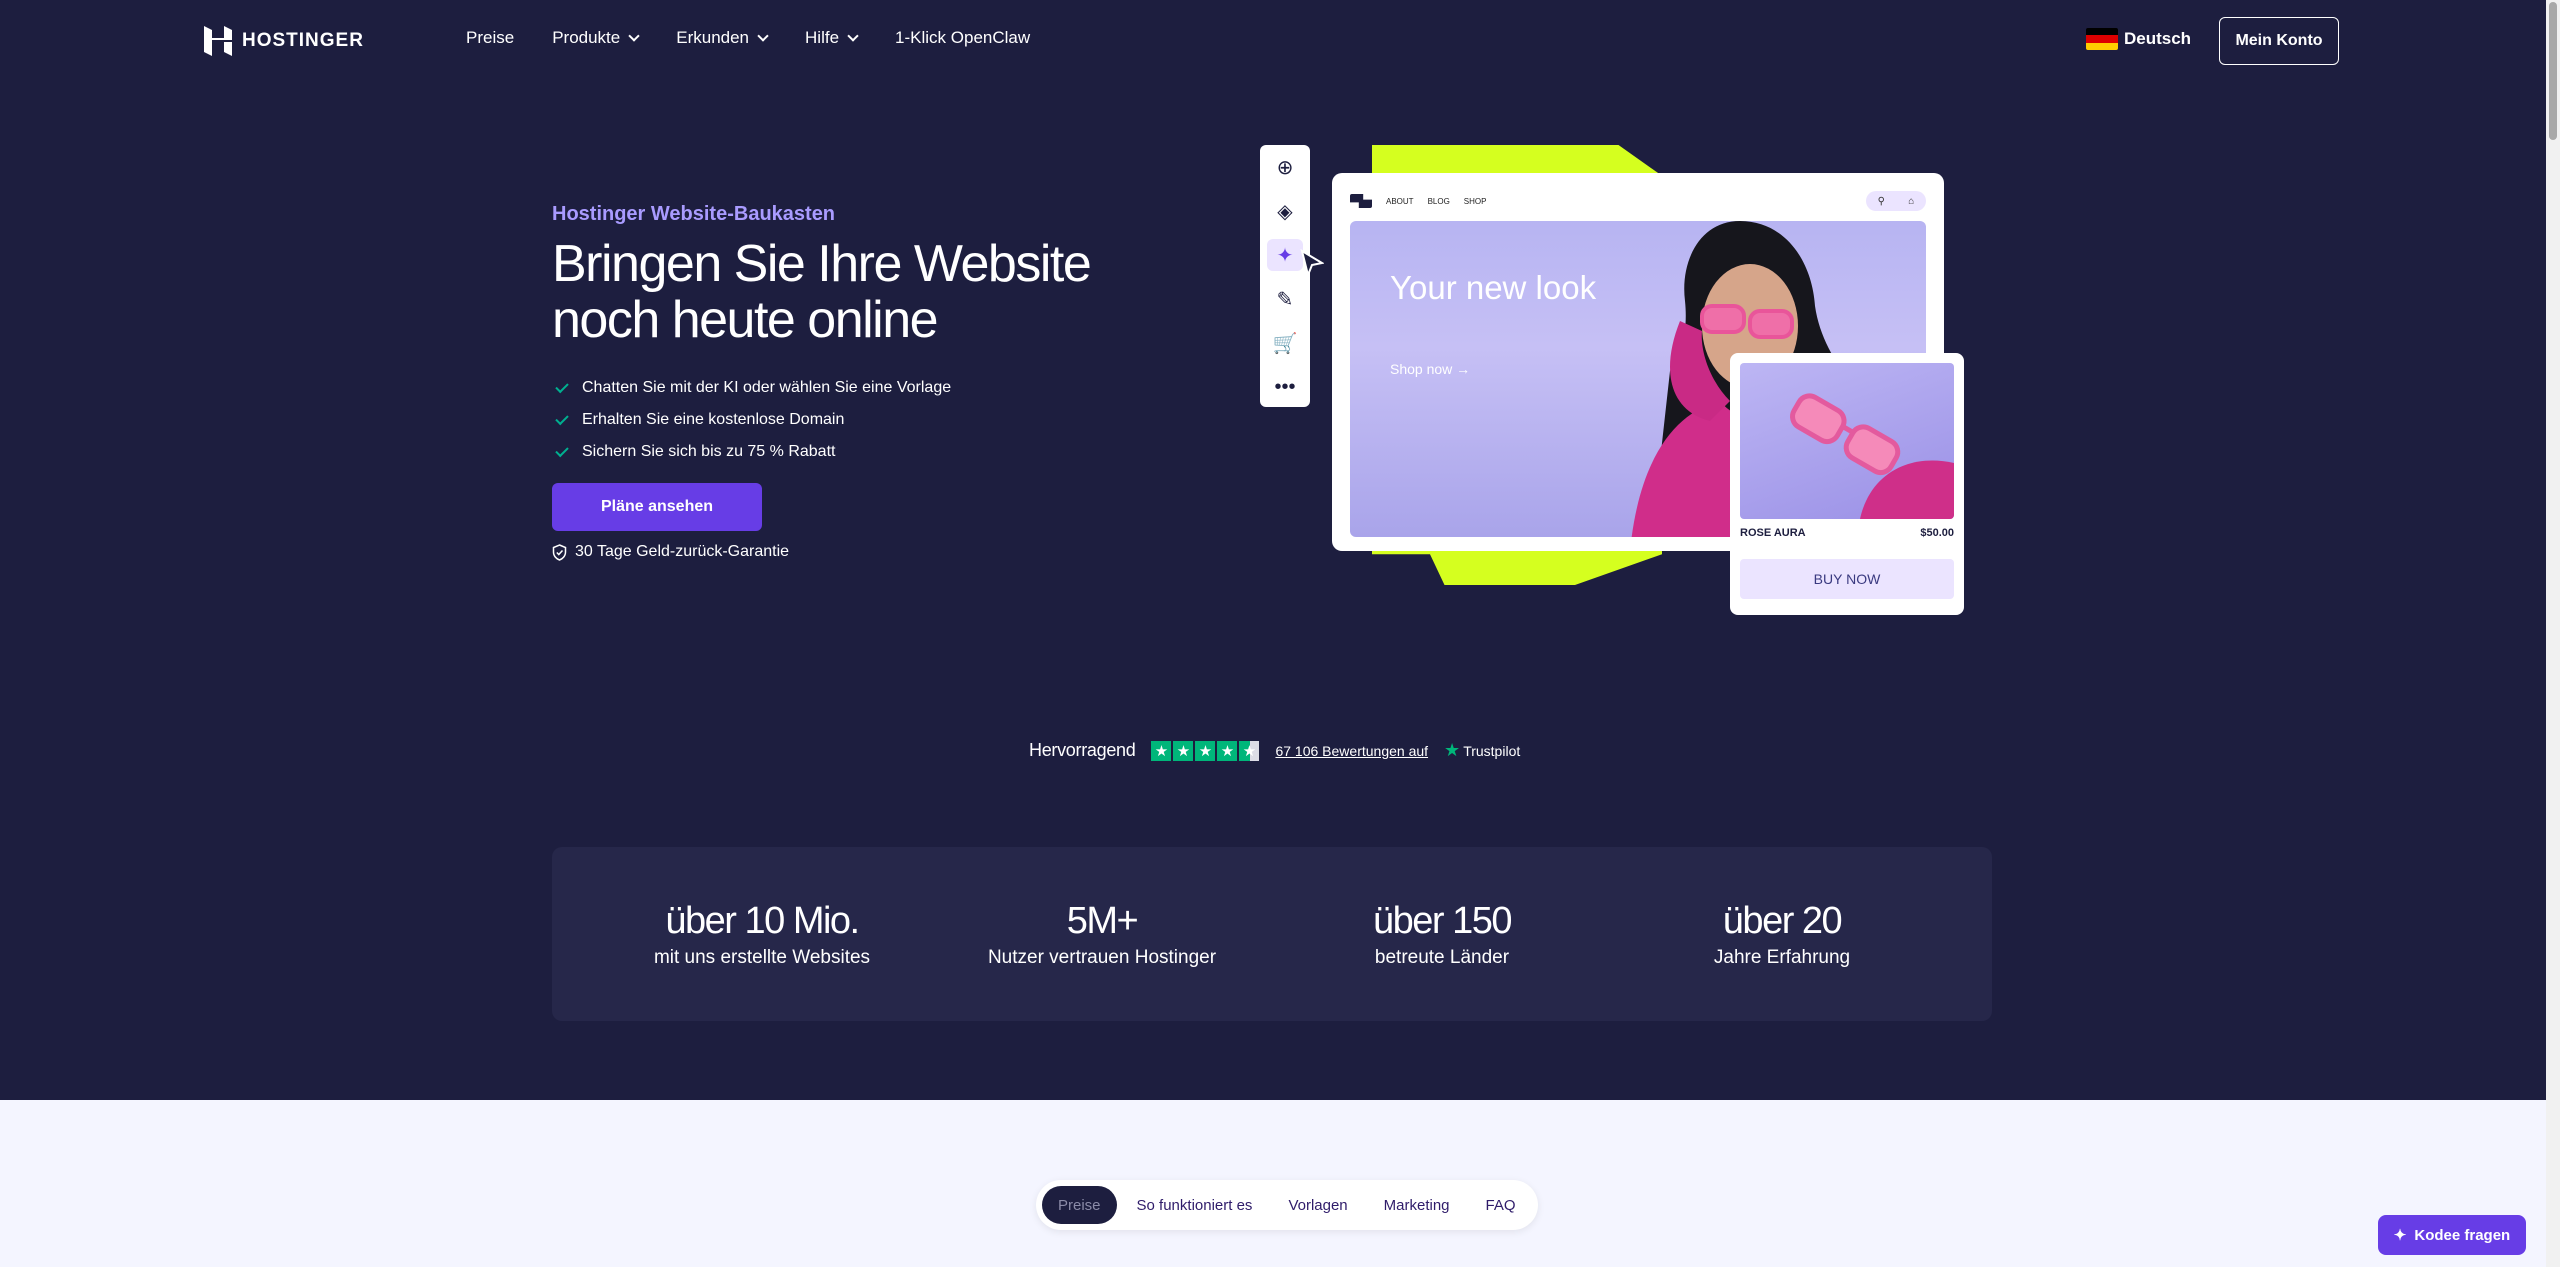 This screenshot has height=1267, width=2560. What do you see at coordinates (1285, 167) in the screenshot?
I see `add-icon: ⊕` at bounding box center [1285, 167].